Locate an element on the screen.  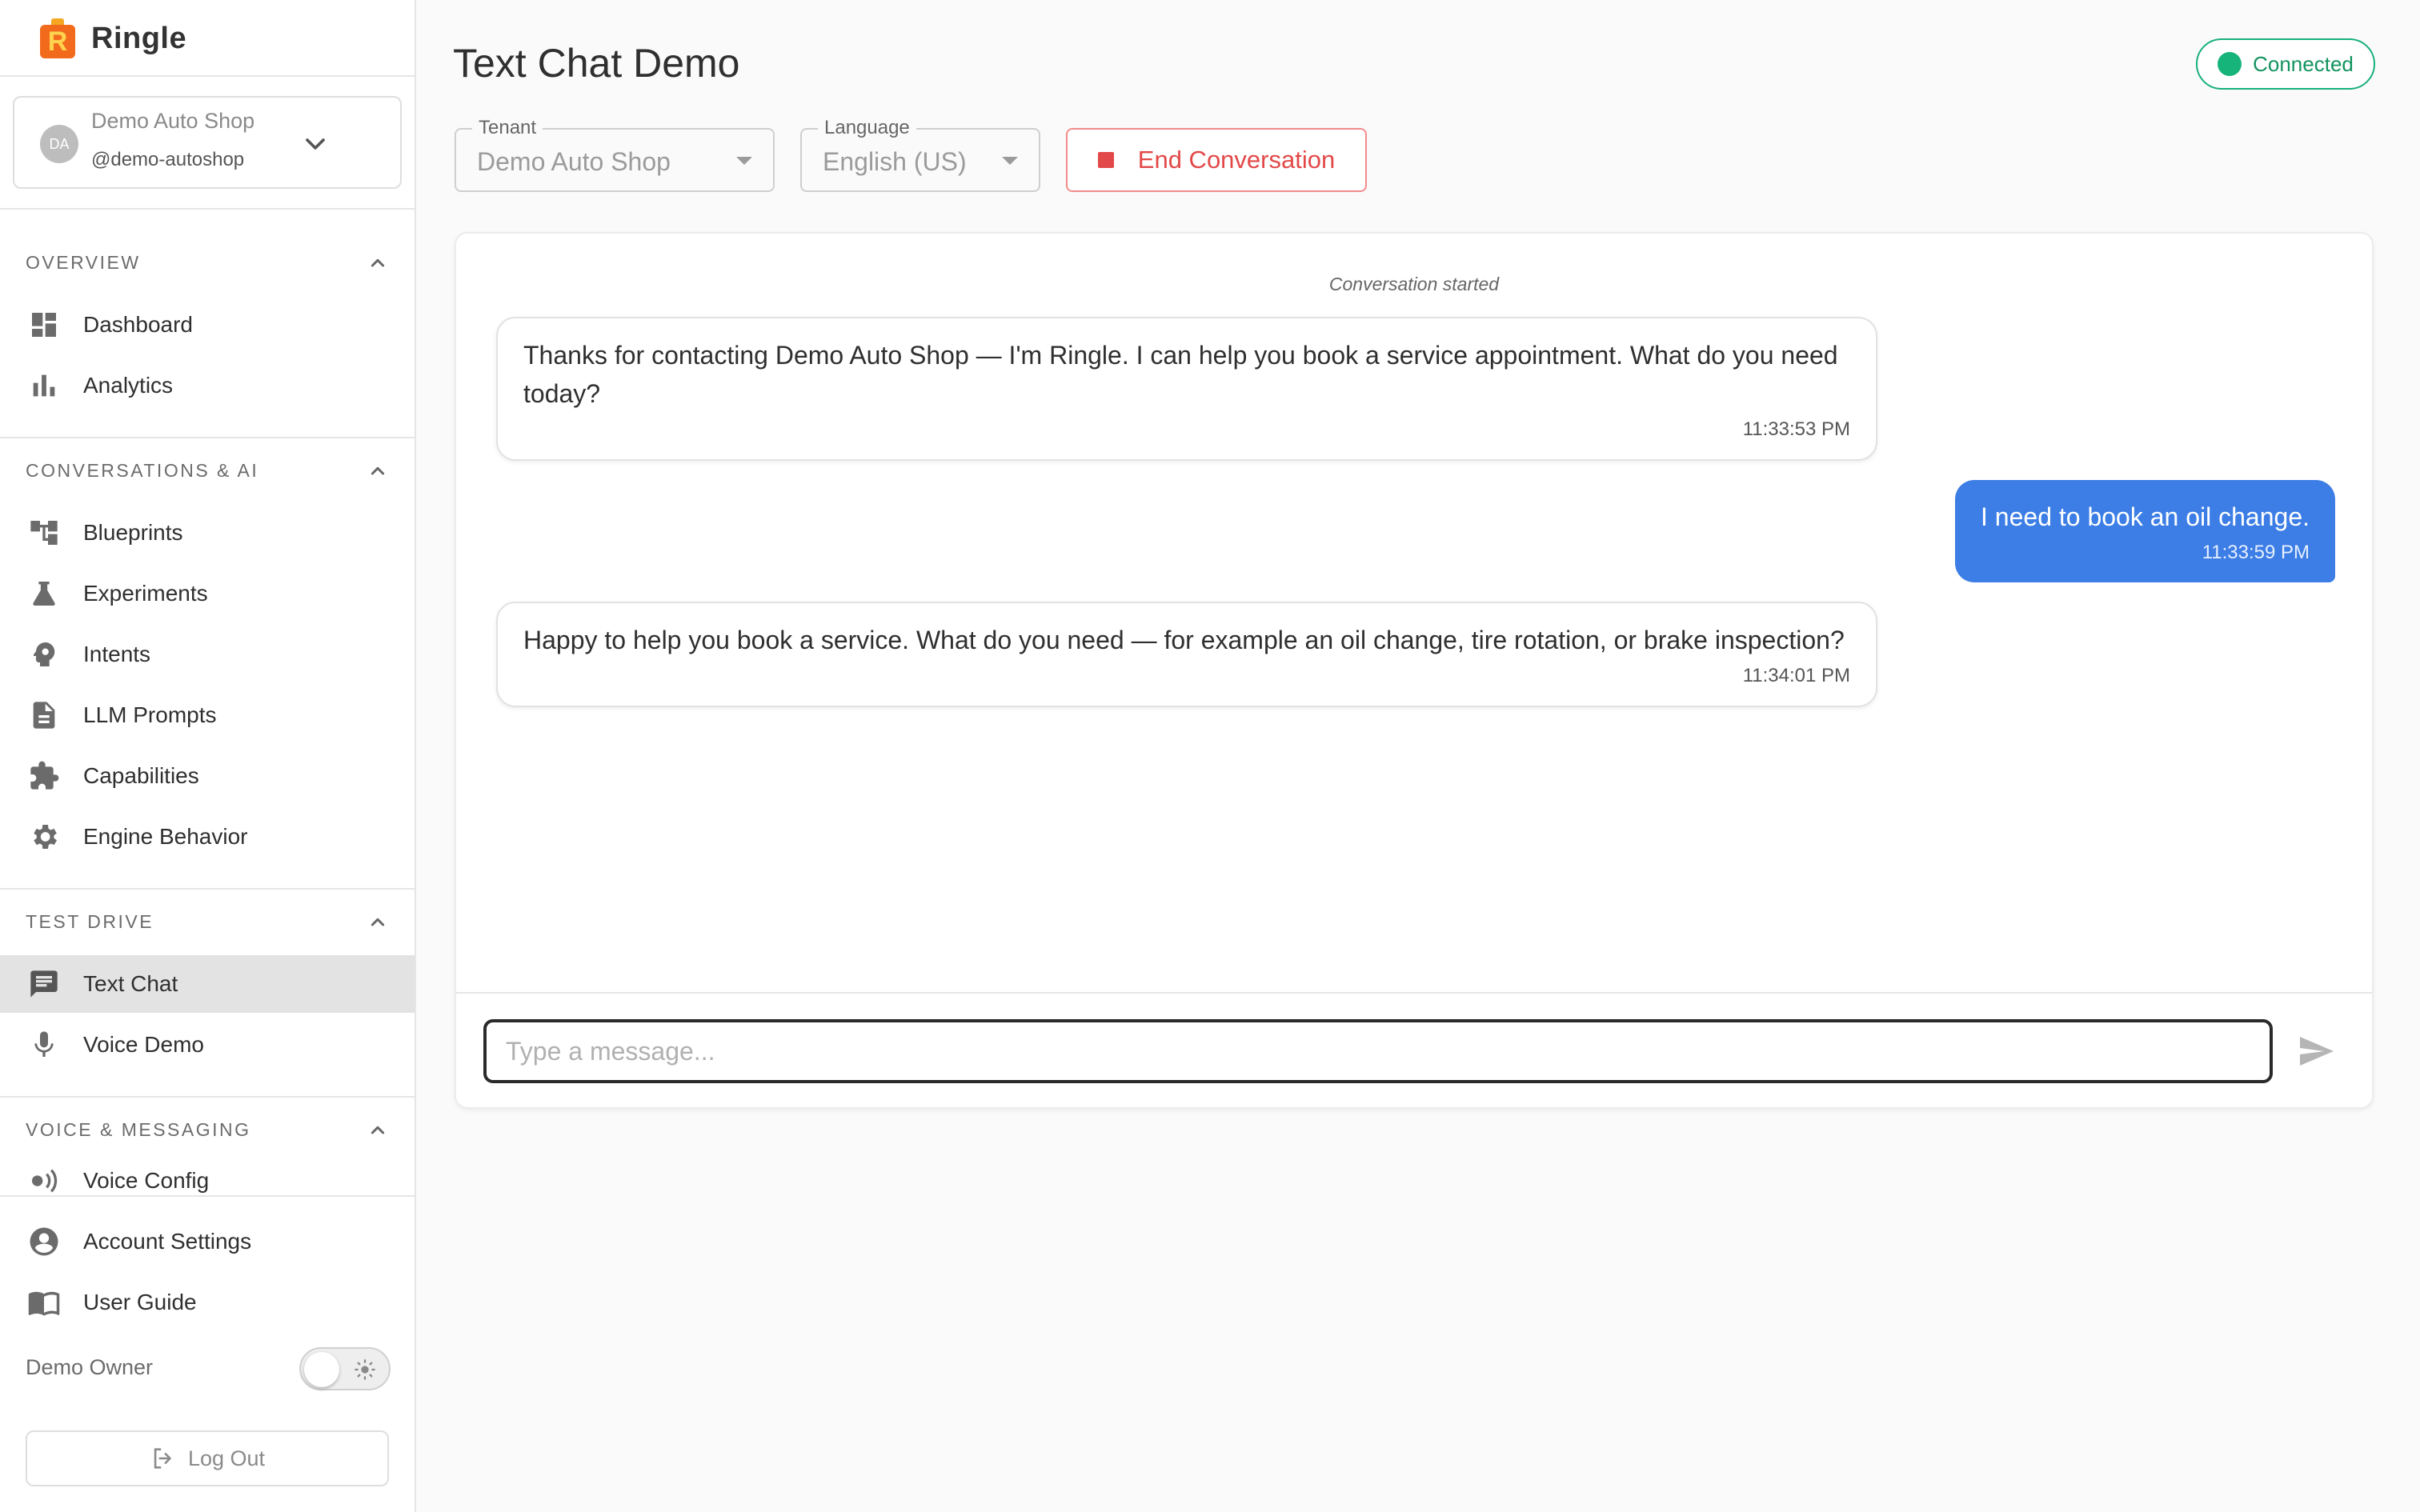
stop-icon is located at coordinates (1105, 160).